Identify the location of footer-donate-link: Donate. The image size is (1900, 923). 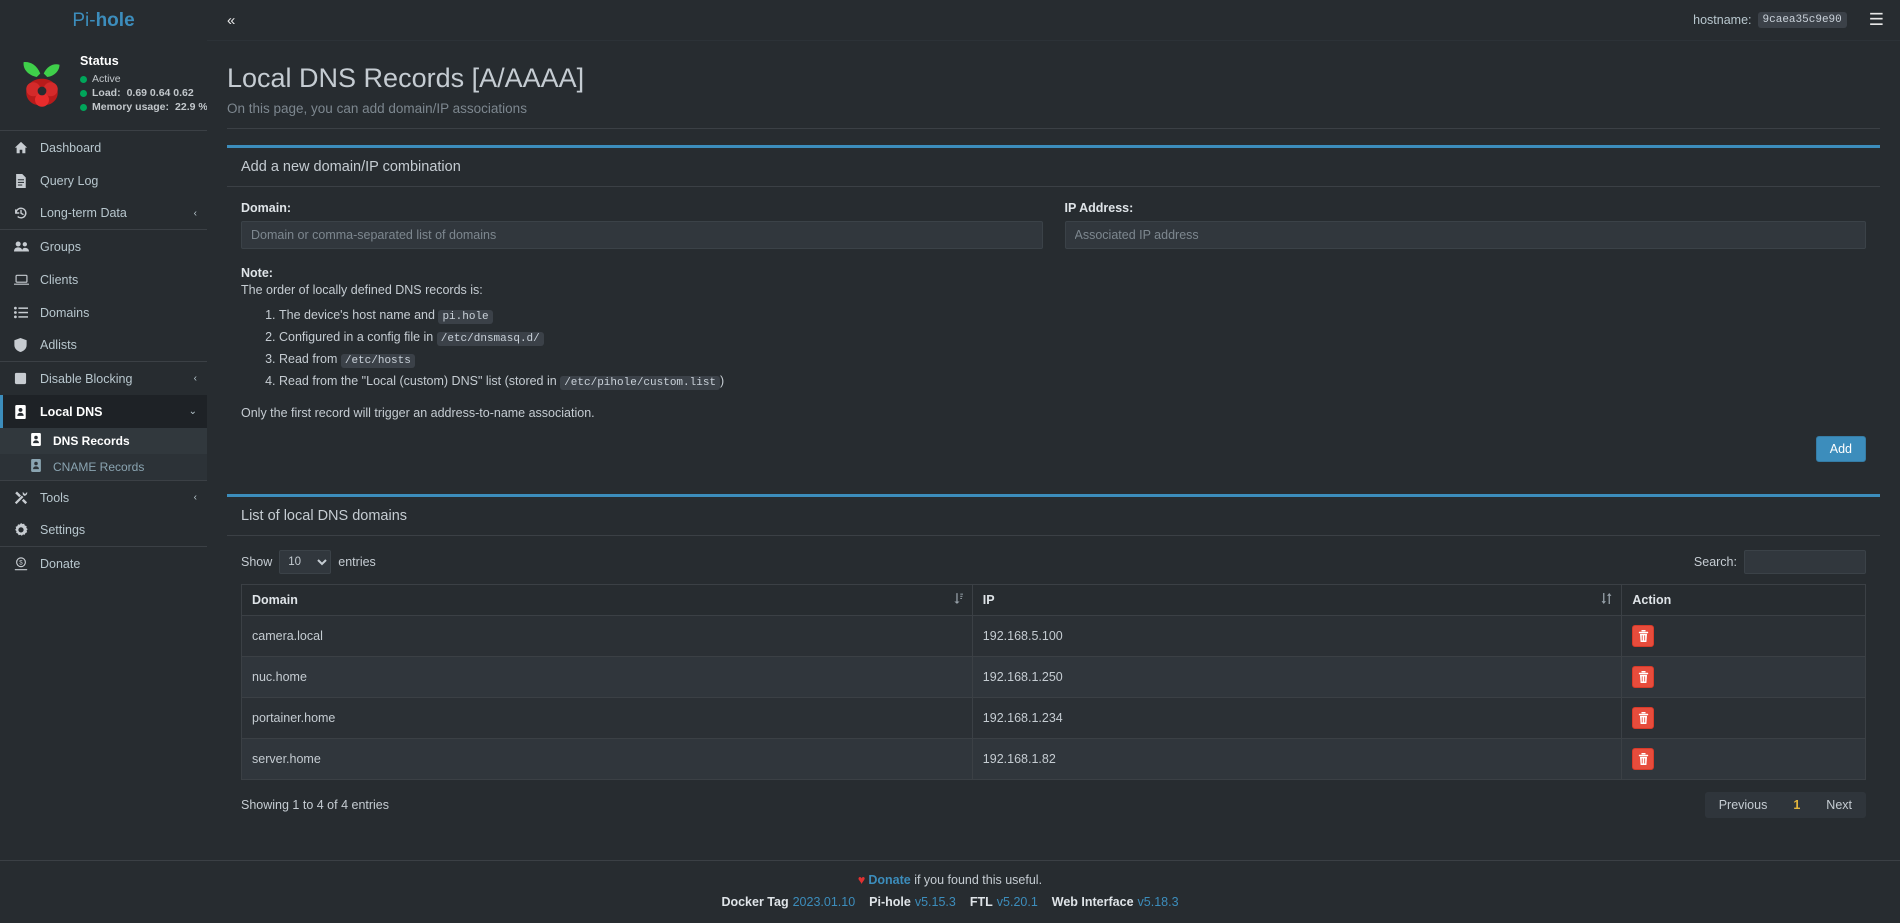
(889, 880).